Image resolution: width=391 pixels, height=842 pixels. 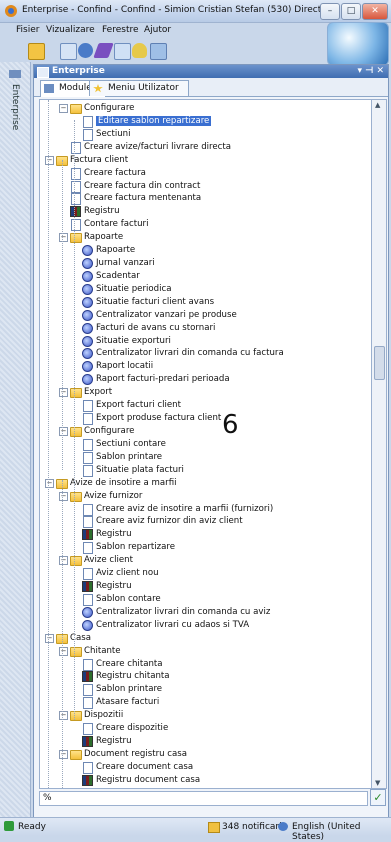 I want to click on tree-item: Centralizator vanzari pe produse, so click(x=159, y=315).